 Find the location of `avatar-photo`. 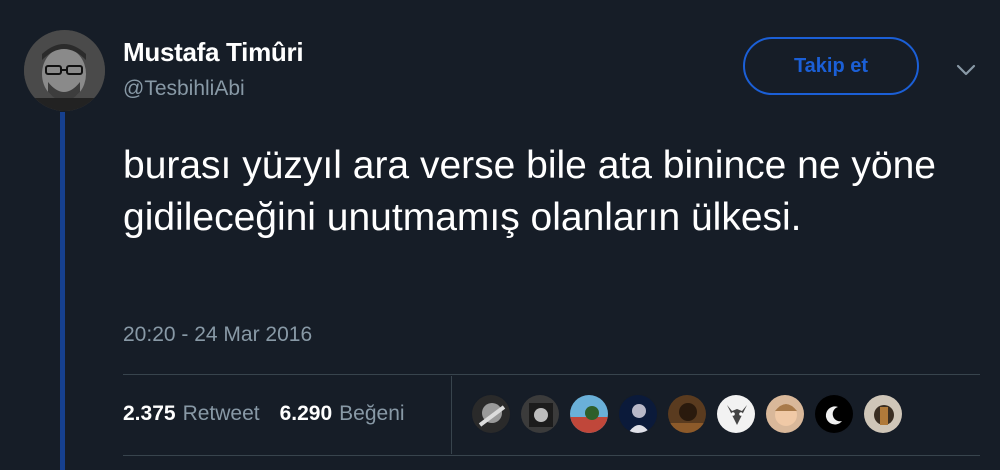

avatar-photo is located at coordinates (64, 70).